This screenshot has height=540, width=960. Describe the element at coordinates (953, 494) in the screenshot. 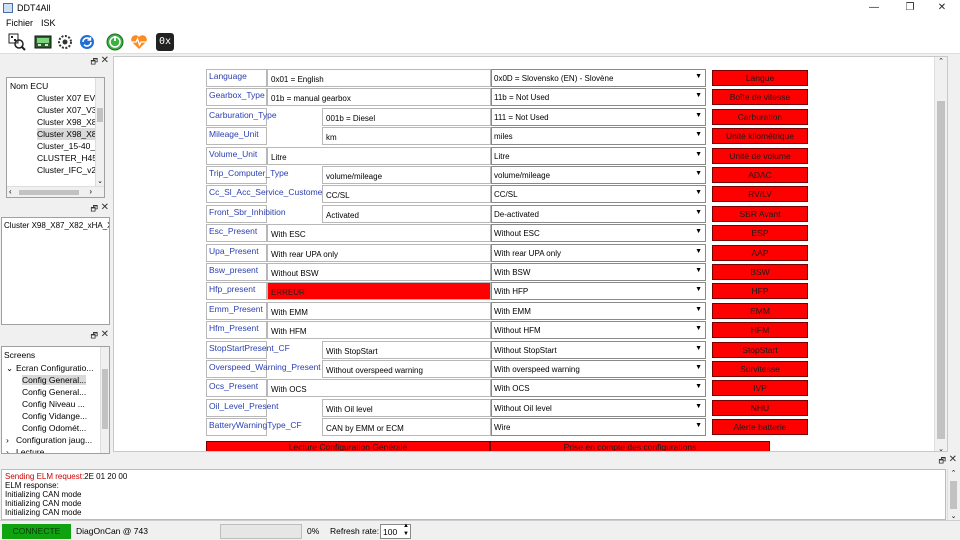

I see `log-scrollbar: ⌃ ⌄` at that location.